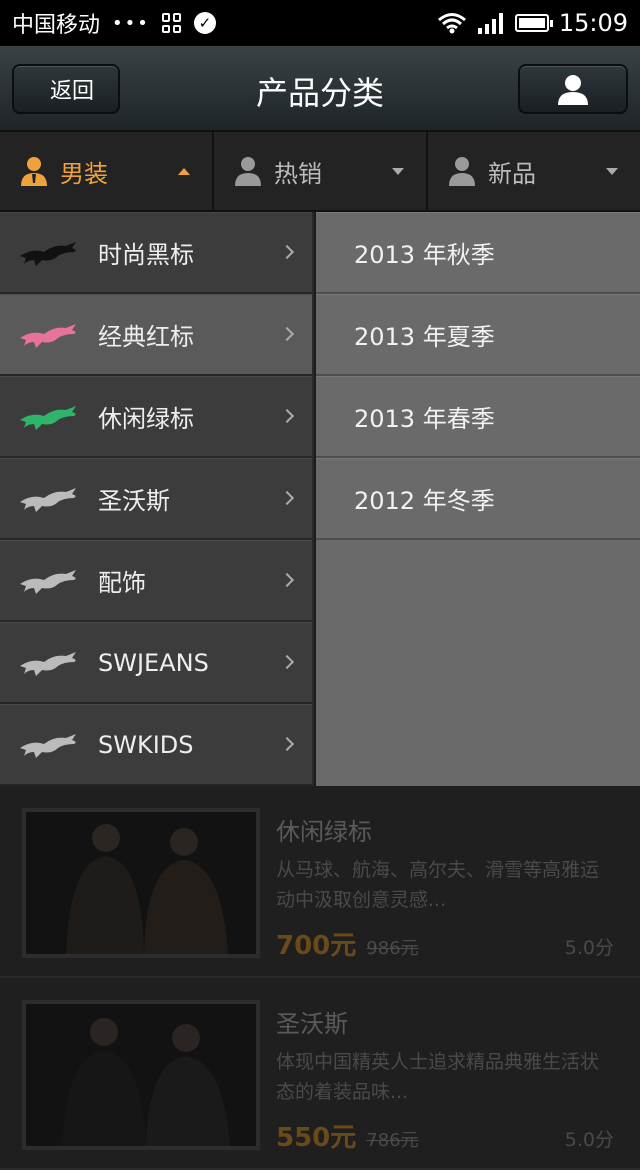 The image size is (640, 1170). What do you see at coordinates (320, 23) in the screenshot?
I see `status-bar: 中国移动 ••• ✓ 15:09` at bounding box center [320, 23].